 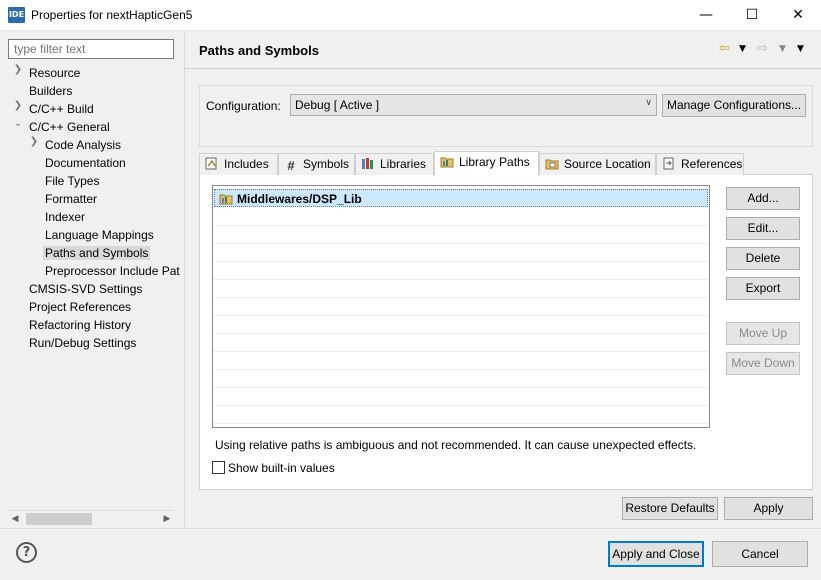 What do you see at coordinates (700, 164) in the screenshot?
I see `tab-references: References` at bounding box center [700, 164].